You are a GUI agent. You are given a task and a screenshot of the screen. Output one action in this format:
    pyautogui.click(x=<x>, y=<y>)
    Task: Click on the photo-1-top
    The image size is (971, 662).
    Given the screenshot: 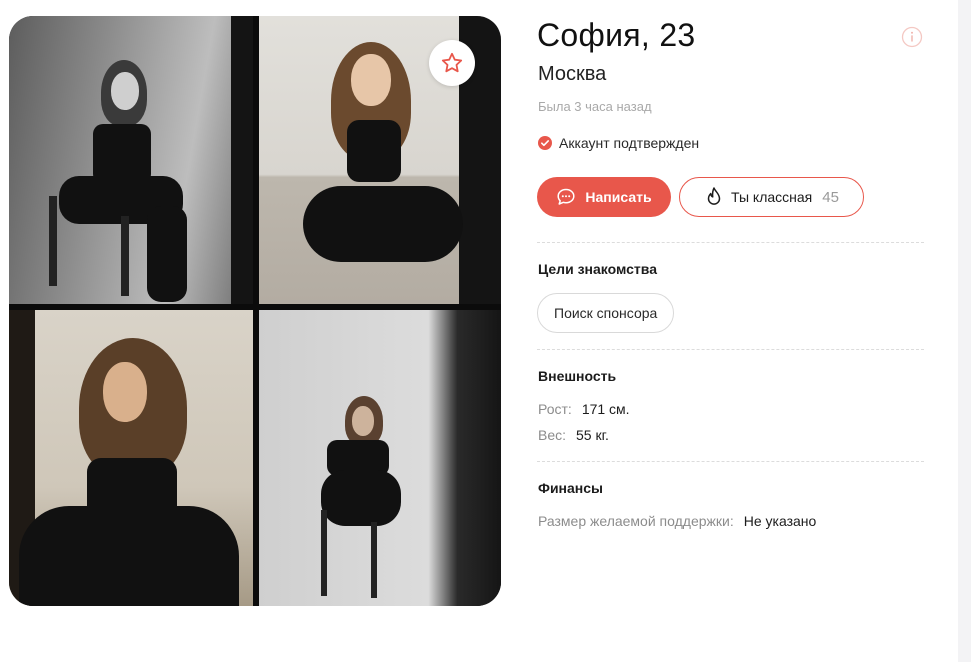 What is the action you would take?
    pyautogui.click(x=122, y=154)
    